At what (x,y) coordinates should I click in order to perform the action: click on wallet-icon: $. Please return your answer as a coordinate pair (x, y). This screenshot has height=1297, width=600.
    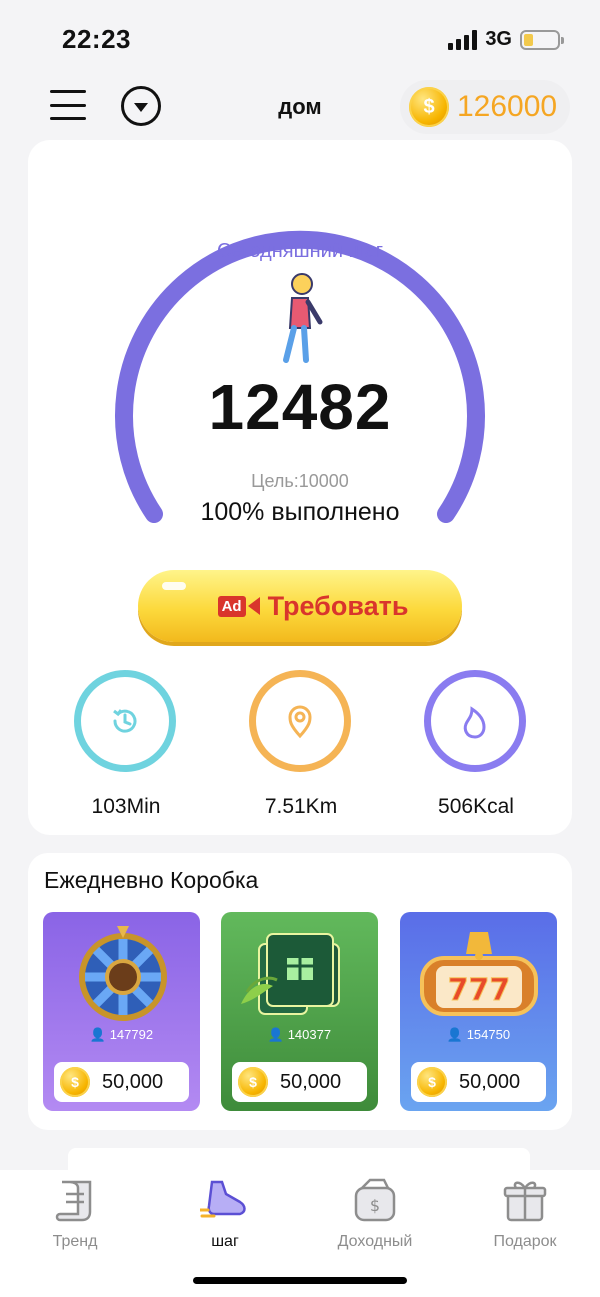
    Looking at the image, I should click on (375, 1200).